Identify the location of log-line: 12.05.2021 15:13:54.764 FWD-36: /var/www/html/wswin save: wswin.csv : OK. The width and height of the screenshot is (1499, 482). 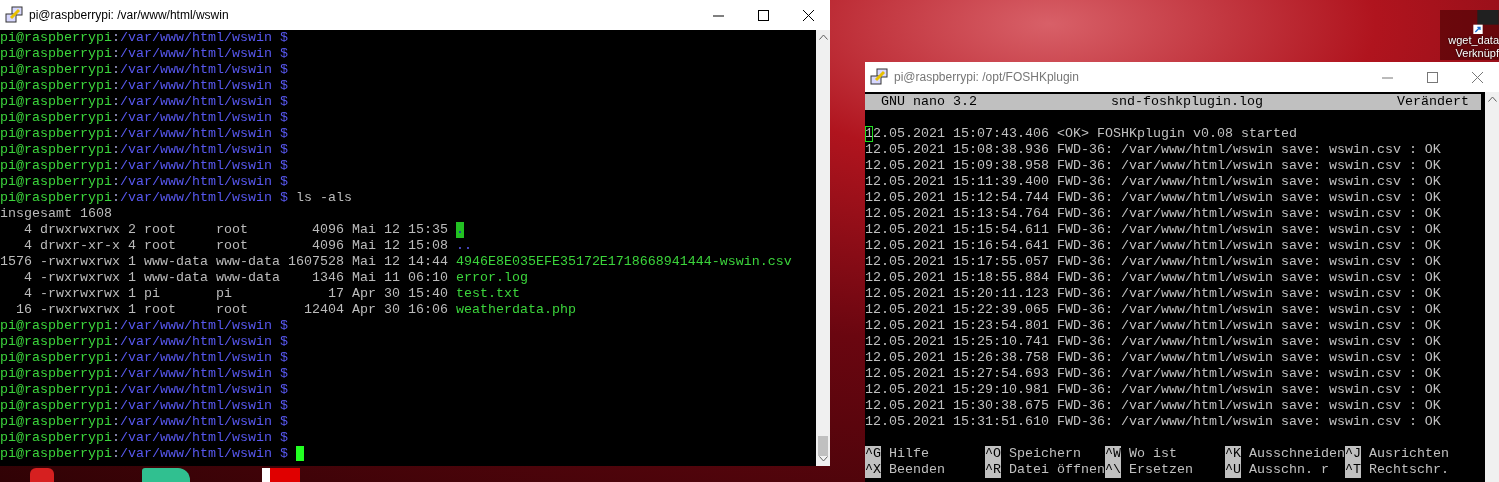
(1153, 214).